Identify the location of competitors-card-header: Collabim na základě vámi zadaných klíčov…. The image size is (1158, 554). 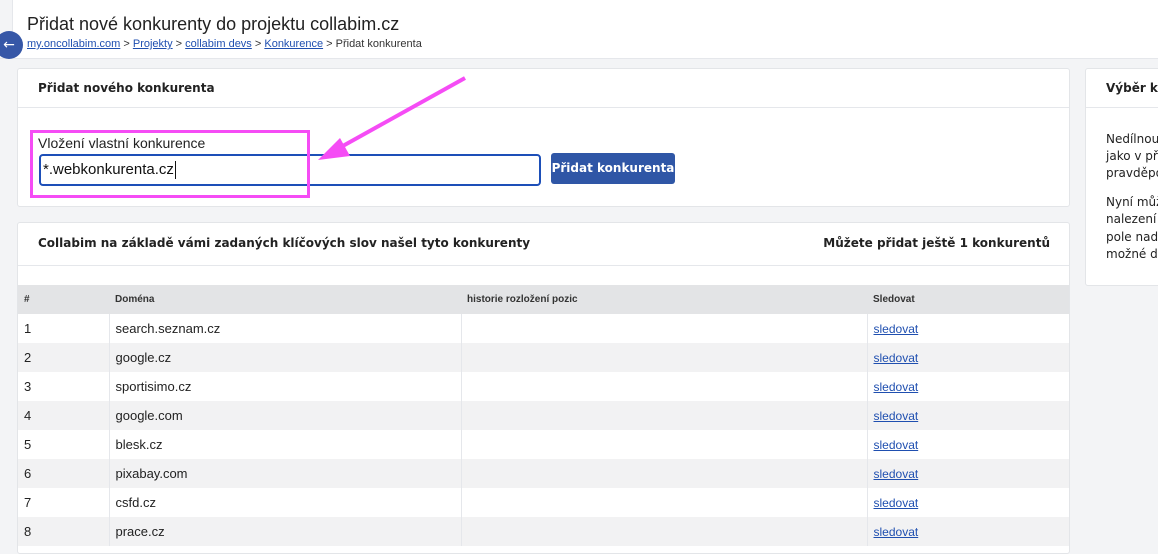
(543, 244).